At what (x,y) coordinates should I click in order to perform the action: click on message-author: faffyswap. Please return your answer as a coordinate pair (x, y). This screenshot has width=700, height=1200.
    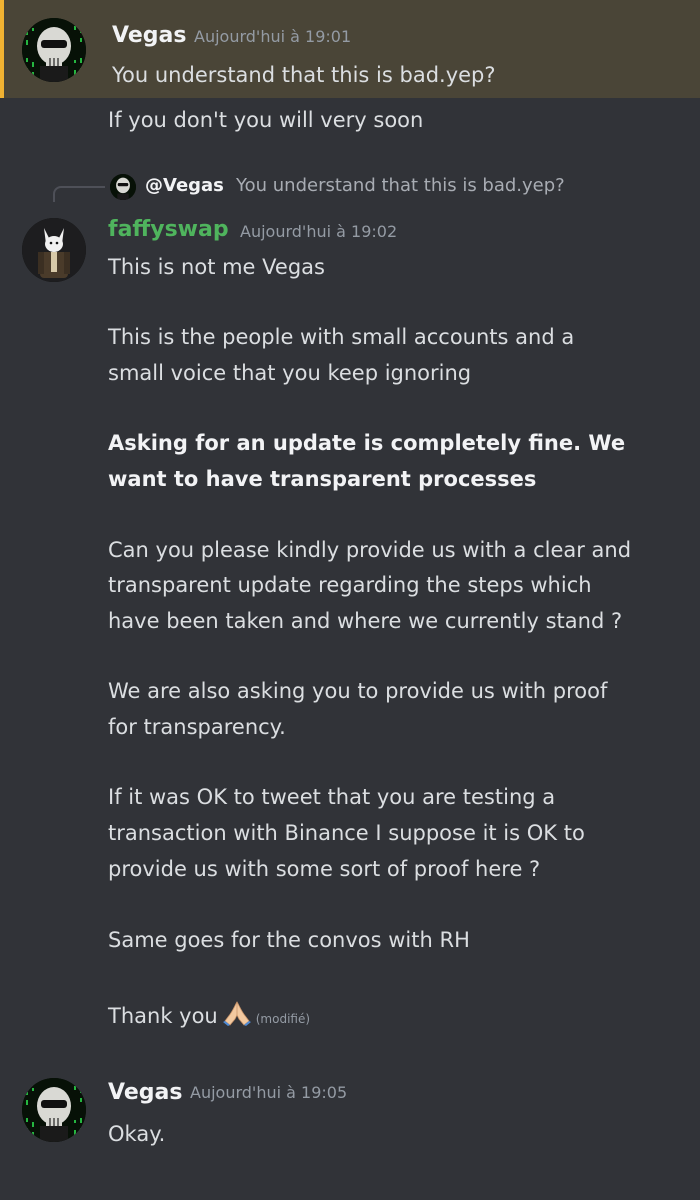
    Looking at the image, I should click on (168, 229).